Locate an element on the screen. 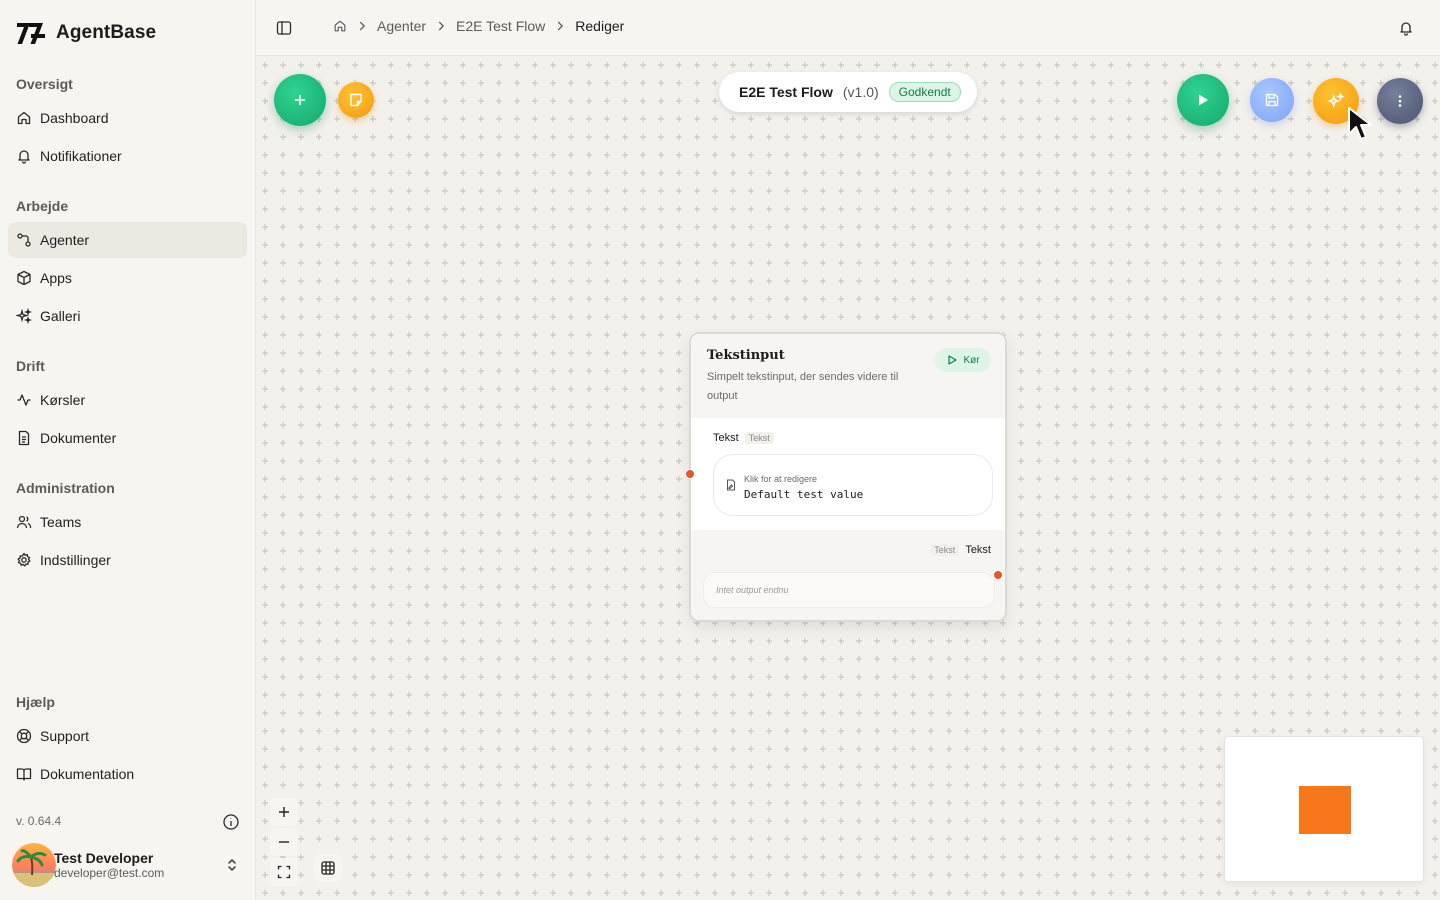 This screenshot has height=900, width=1440. flow-title-pill: E2E Test Flow (v1.0) Godkendt is located at coordinates (848, 92).